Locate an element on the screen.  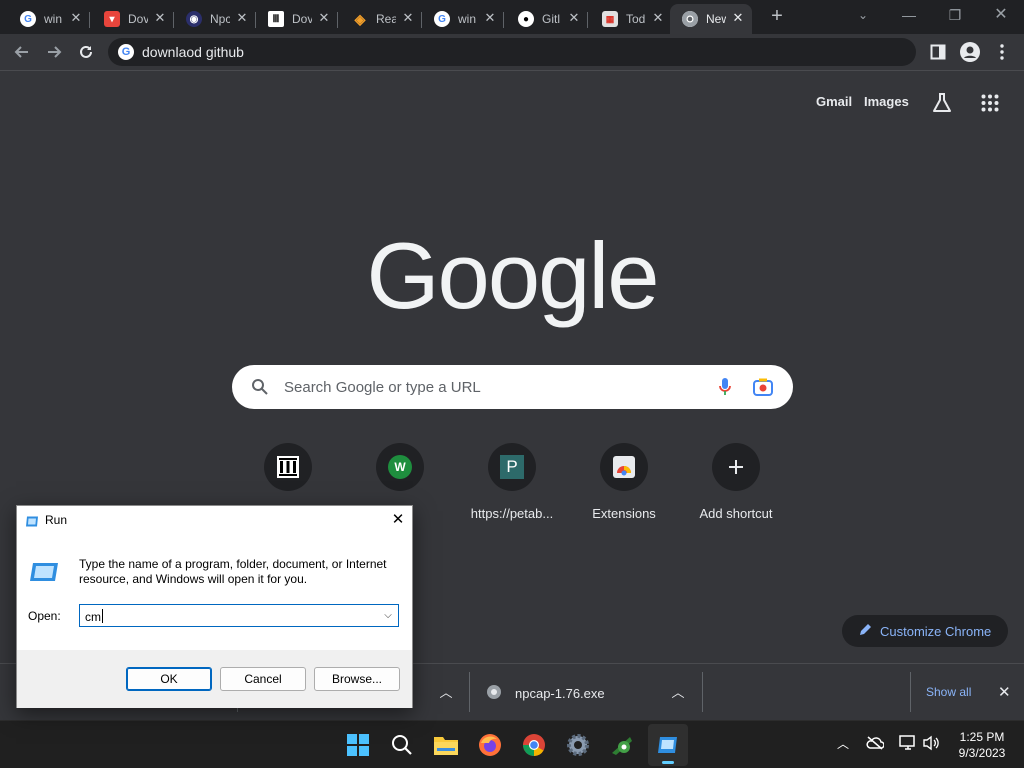
customize-label: Customize Chrome is located at coordinates (936, 631).